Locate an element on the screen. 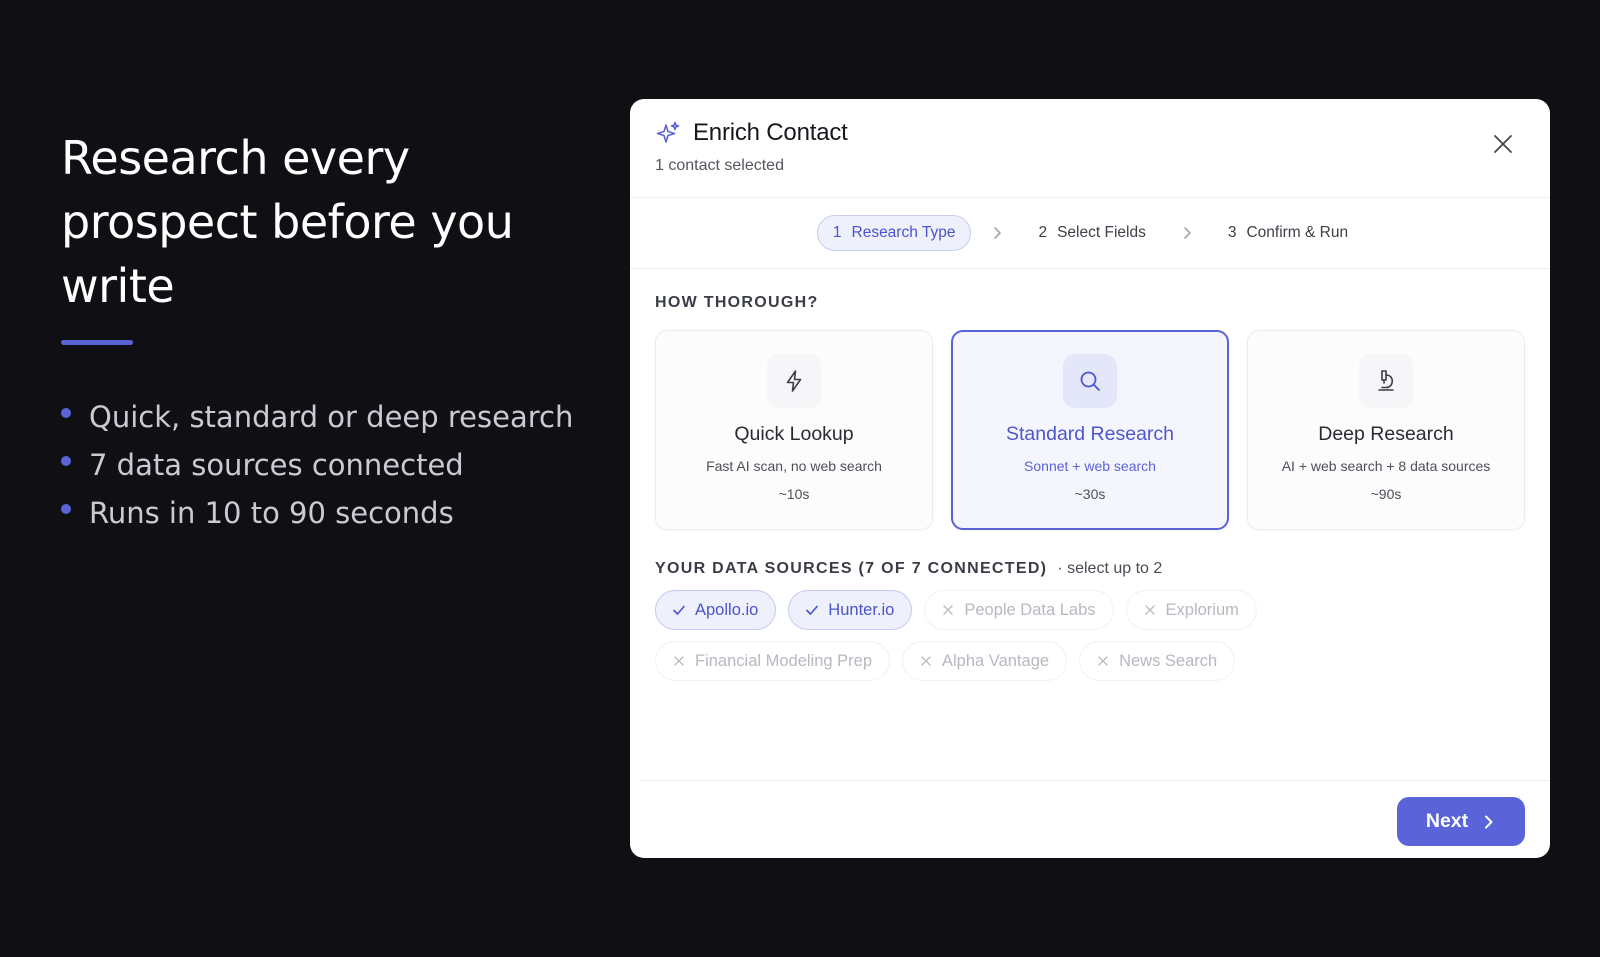  card-duration: ~90s is located at coordinates (1386, 494).